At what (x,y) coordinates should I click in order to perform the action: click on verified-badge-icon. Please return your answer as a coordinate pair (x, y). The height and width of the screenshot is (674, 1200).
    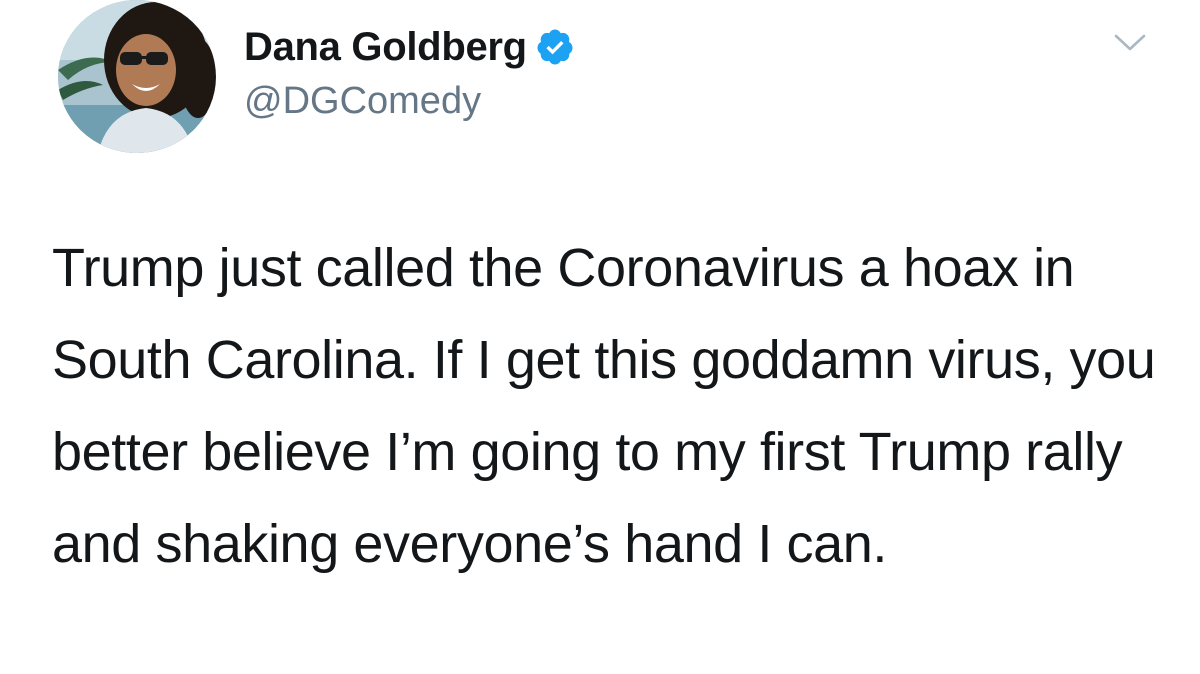
    Looking at the image, I should click on (555, 47).